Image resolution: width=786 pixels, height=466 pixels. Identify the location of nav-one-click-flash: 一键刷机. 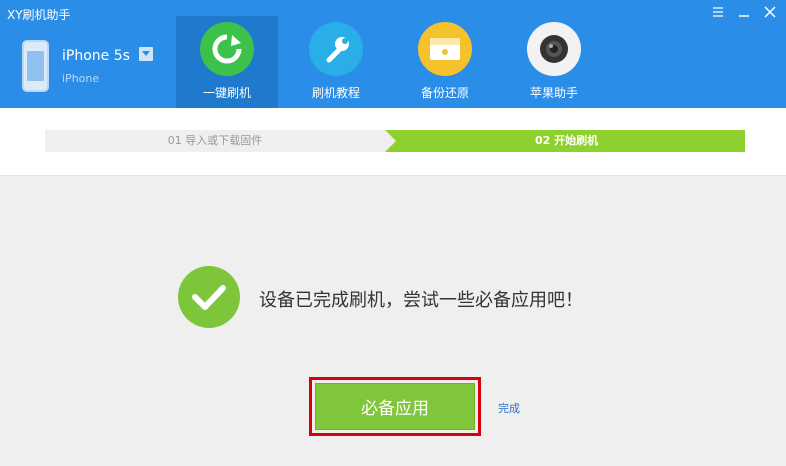
(227, 62).